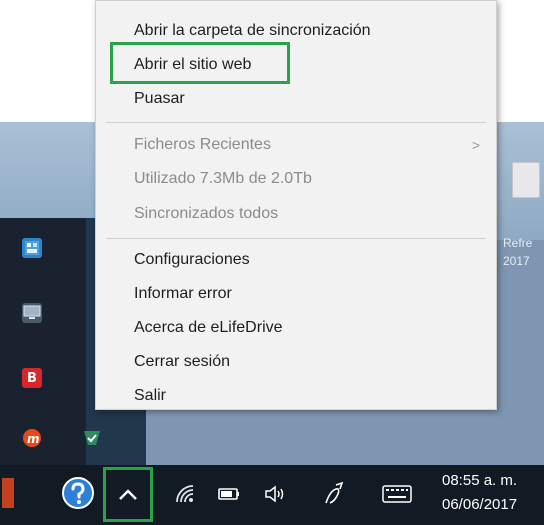  Describe the element at coordinates (92, 438) in the screenshot. I see `elifedrive-tray-icon` at that location.